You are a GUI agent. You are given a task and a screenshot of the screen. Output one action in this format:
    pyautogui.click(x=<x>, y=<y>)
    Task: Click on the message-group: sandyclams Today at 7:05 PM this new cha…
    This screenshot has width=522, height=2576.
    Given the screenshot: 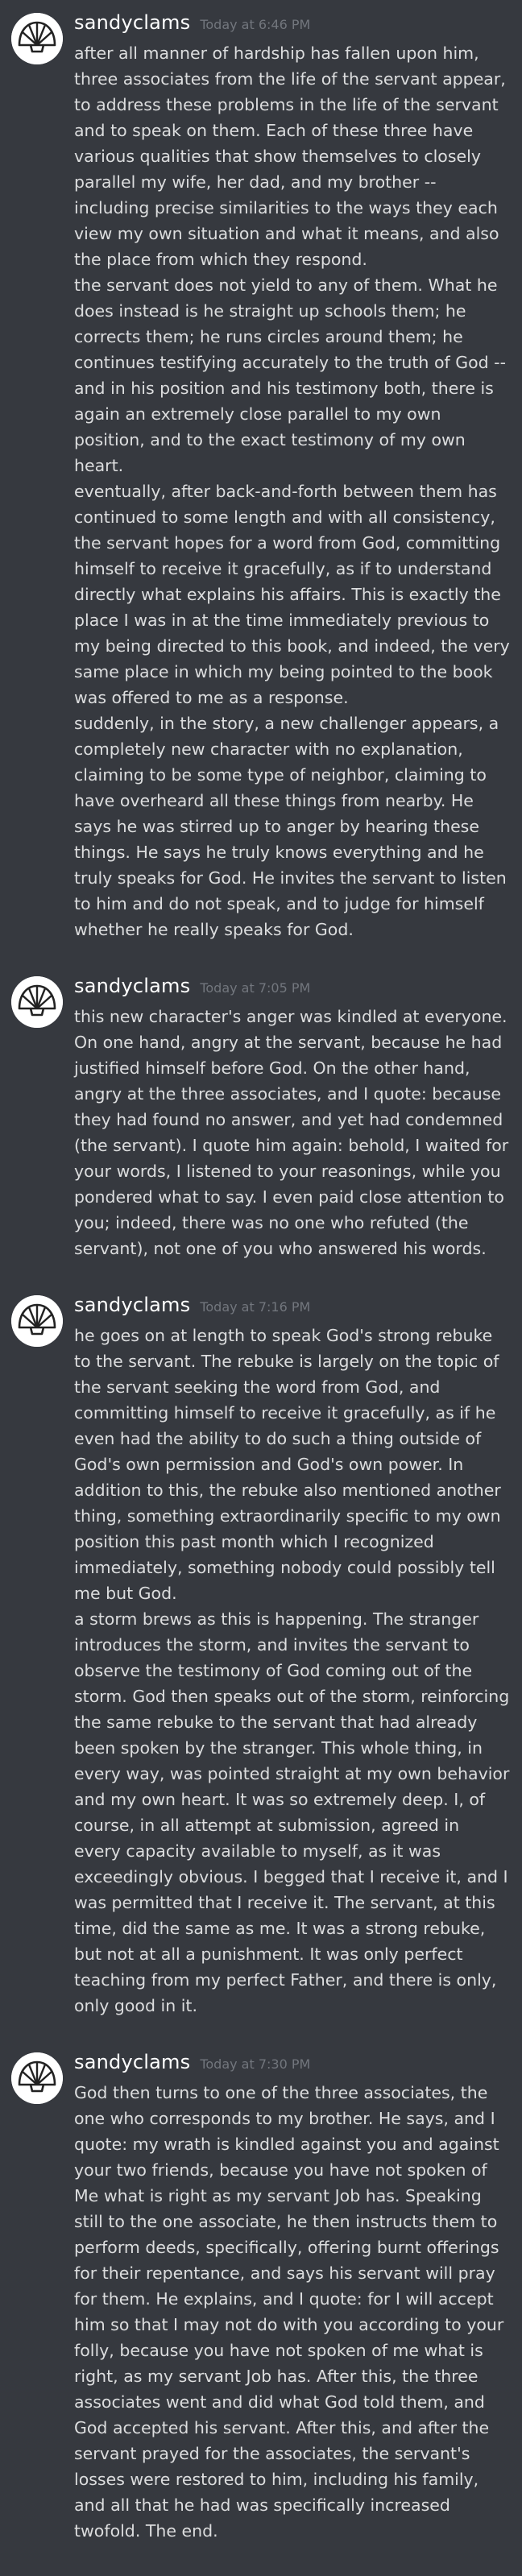 What is the action you would take?
    pyautogui.click(x=261, y=1118)
    